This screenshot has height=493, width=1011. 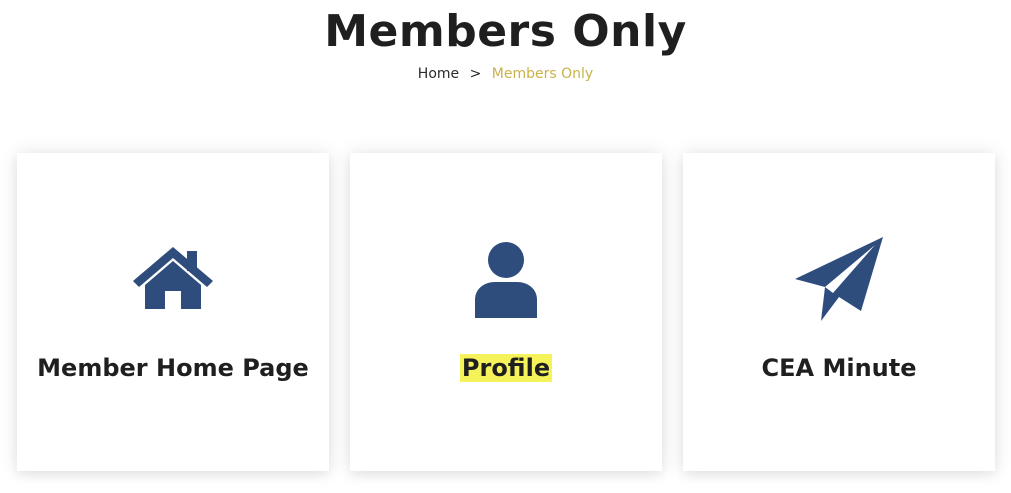 I want to click on paper-plane-icon, so click(x=839, y=279).